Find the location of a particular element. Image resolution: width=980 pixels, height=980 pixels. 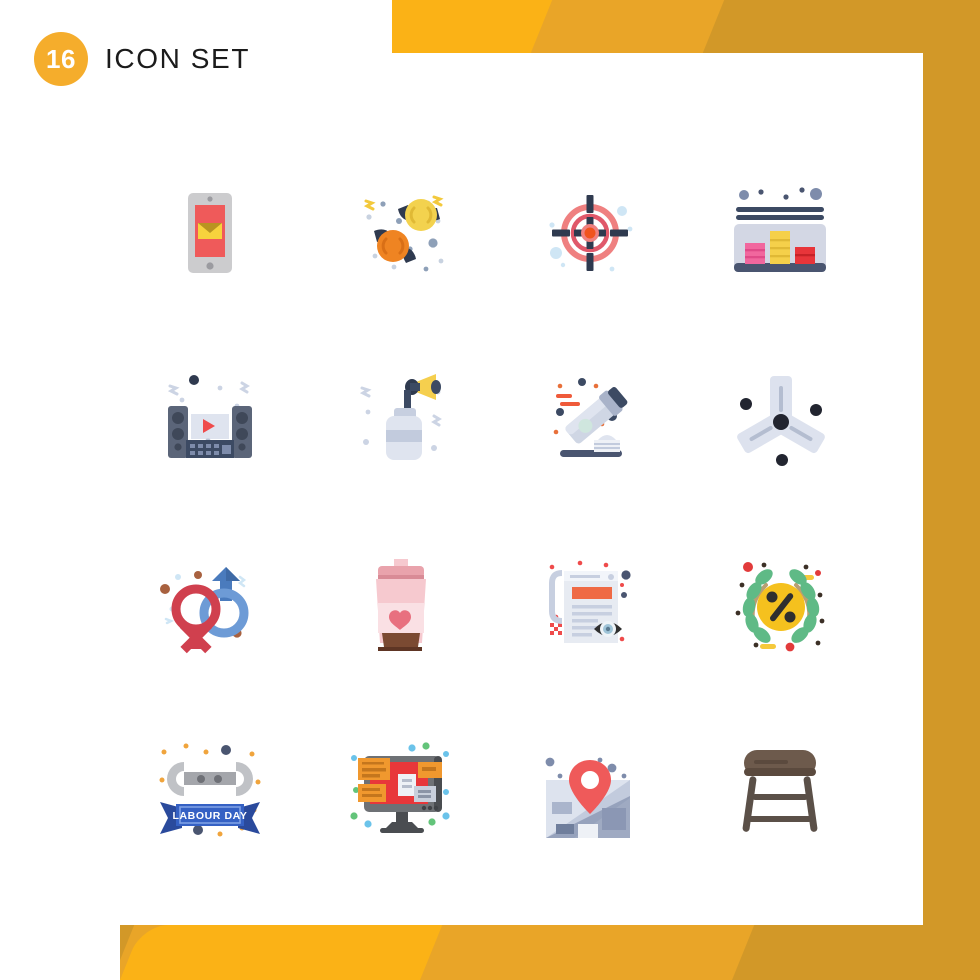

target-icon is located at coordinates (591, 232).